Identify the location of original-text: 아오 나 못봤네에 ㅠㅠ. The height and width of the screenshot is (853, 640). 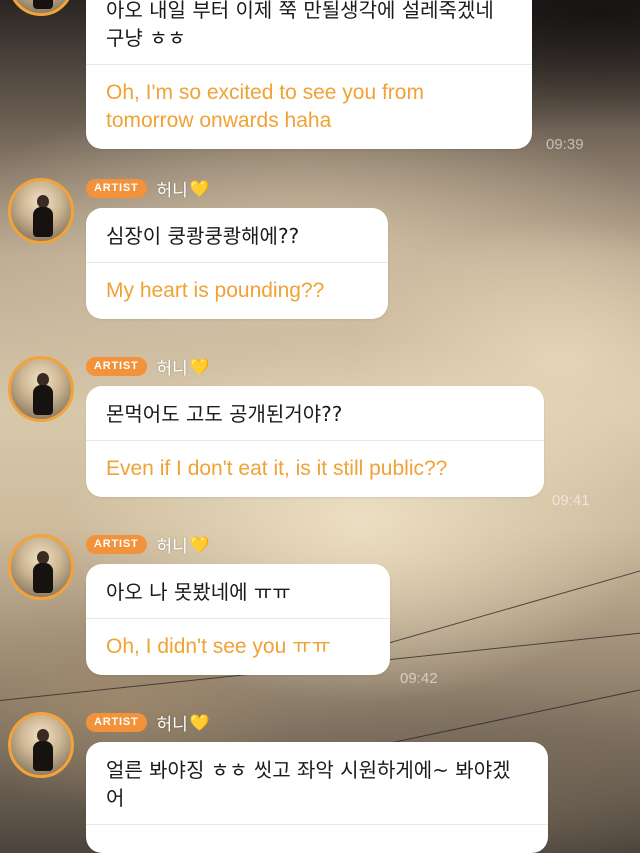
(198, 592).